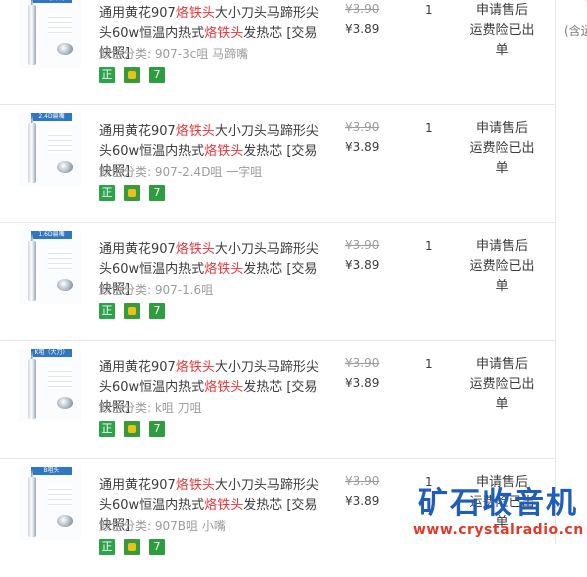  What do you see at coordinates (51, 117) in the screenshot?
I see `thumbnail-banner: 2.4D扁嘴` at bounding box center [51, 117].